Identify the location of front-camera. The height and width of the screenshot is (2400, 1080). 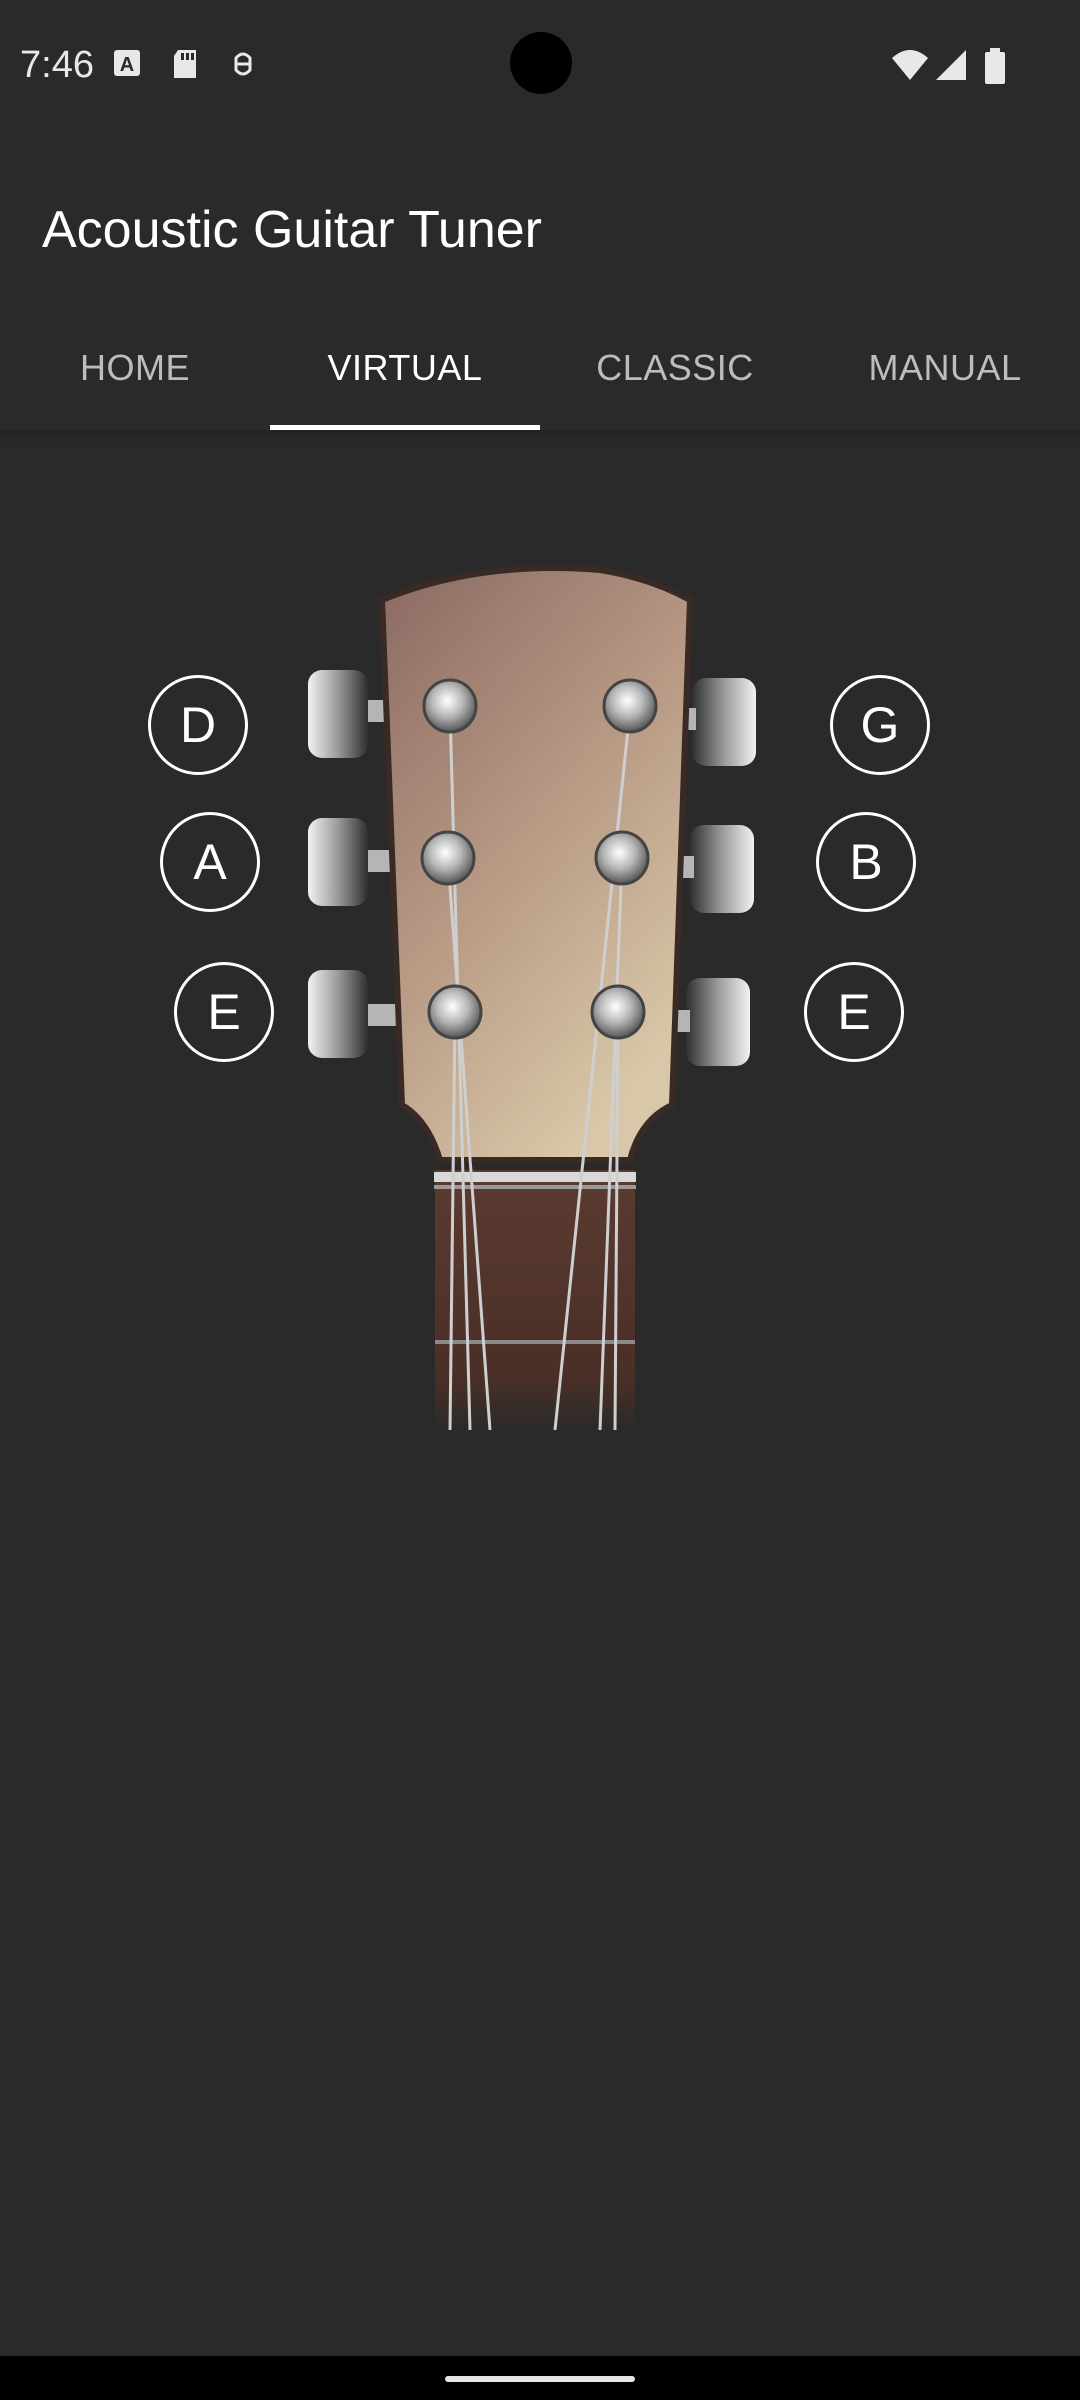
(541, 63).